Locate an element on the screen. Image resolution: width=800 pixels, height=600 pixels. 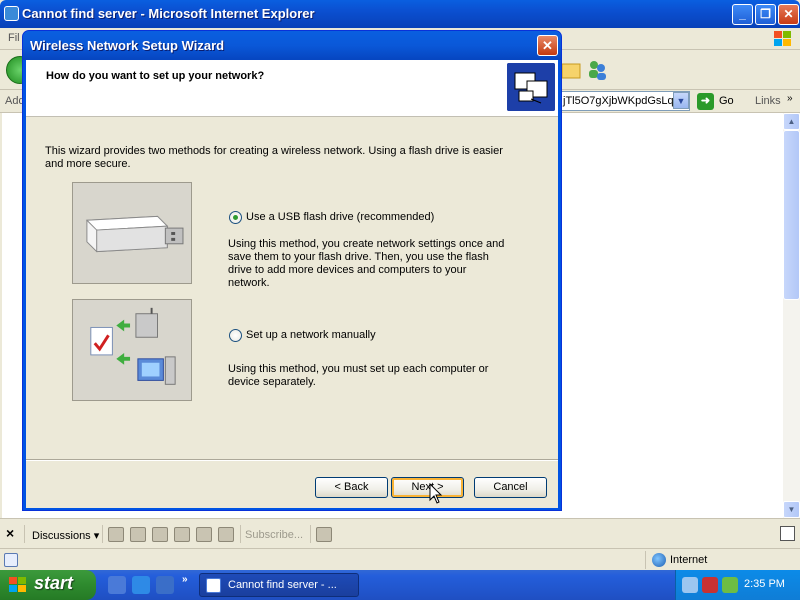
quicklaunch-chevron-icon: » is located at coordinates (185, 579).